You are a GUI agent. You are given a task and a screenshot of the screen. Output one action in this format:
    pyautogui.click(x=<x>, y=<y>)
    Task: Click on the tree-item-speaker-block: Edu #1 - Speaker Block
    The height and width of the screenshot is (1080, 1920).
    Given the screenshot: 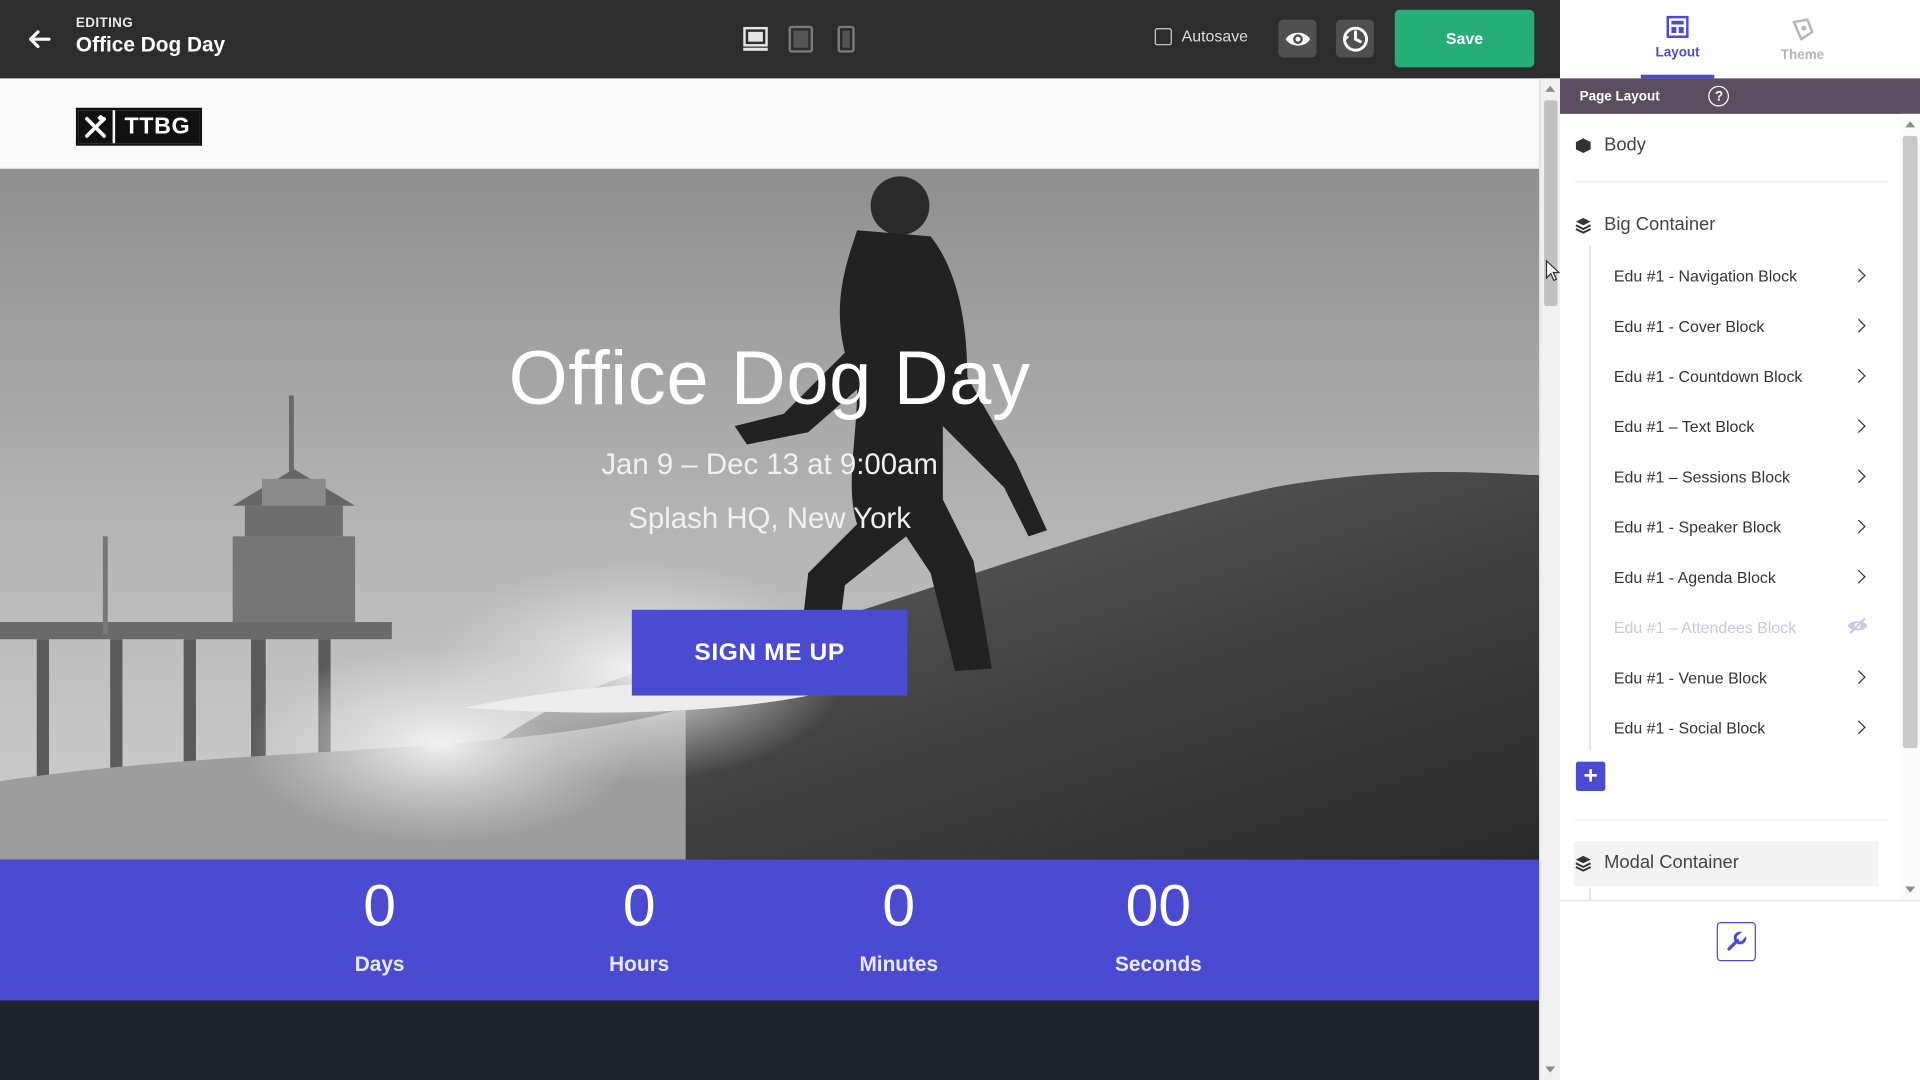 What is the action you would take?
    pyautogui.click(x=1741, y=526)
    